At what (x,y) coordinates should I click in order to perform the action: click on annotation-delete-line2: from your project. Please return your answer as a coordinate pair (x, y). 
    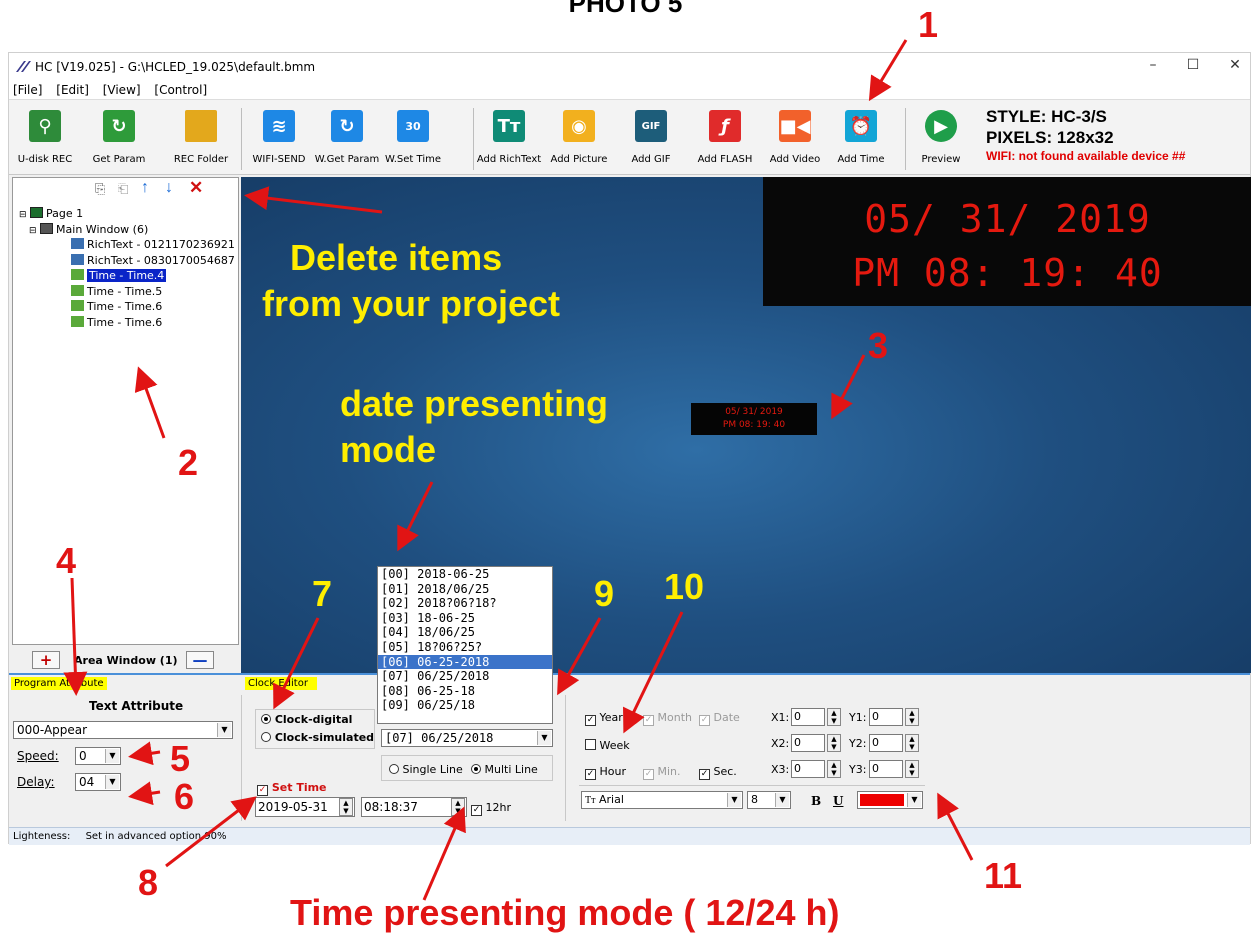
    Looking at the image, I should click on (411, 303).